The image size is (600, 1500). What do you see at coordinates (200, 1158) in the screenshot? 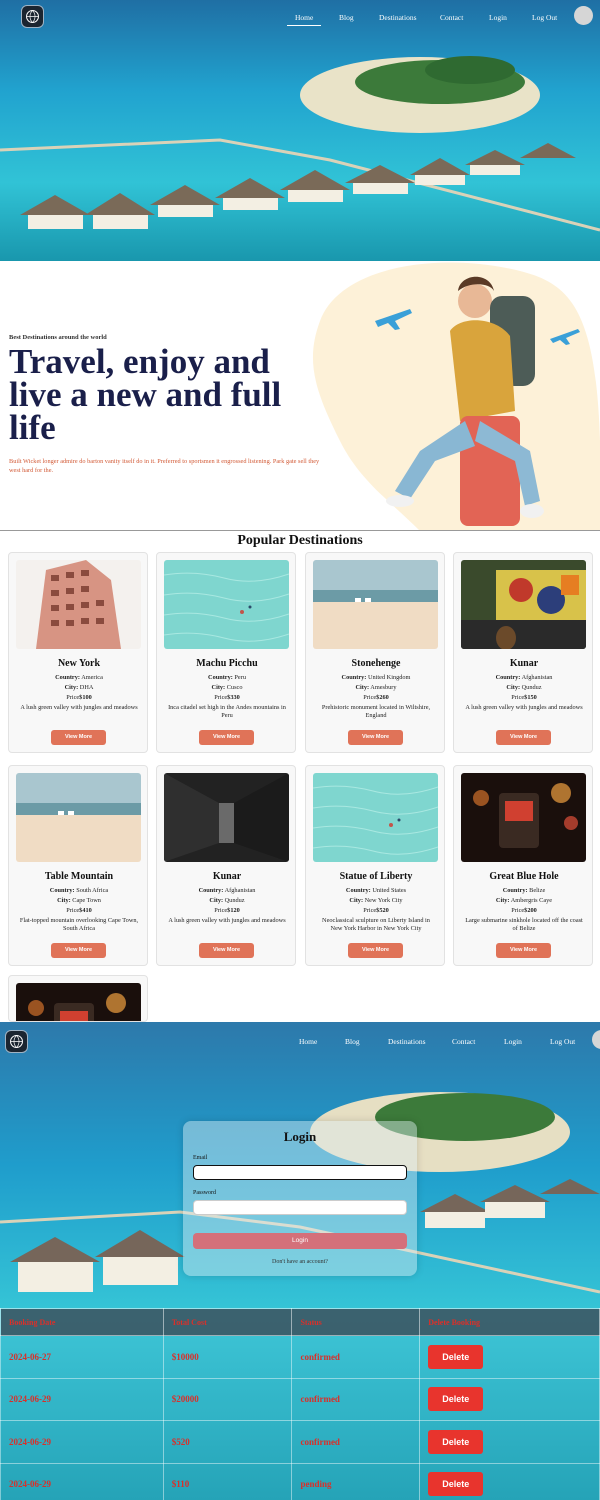
I see `email-label: Email` at bounding box center [200, 1158].